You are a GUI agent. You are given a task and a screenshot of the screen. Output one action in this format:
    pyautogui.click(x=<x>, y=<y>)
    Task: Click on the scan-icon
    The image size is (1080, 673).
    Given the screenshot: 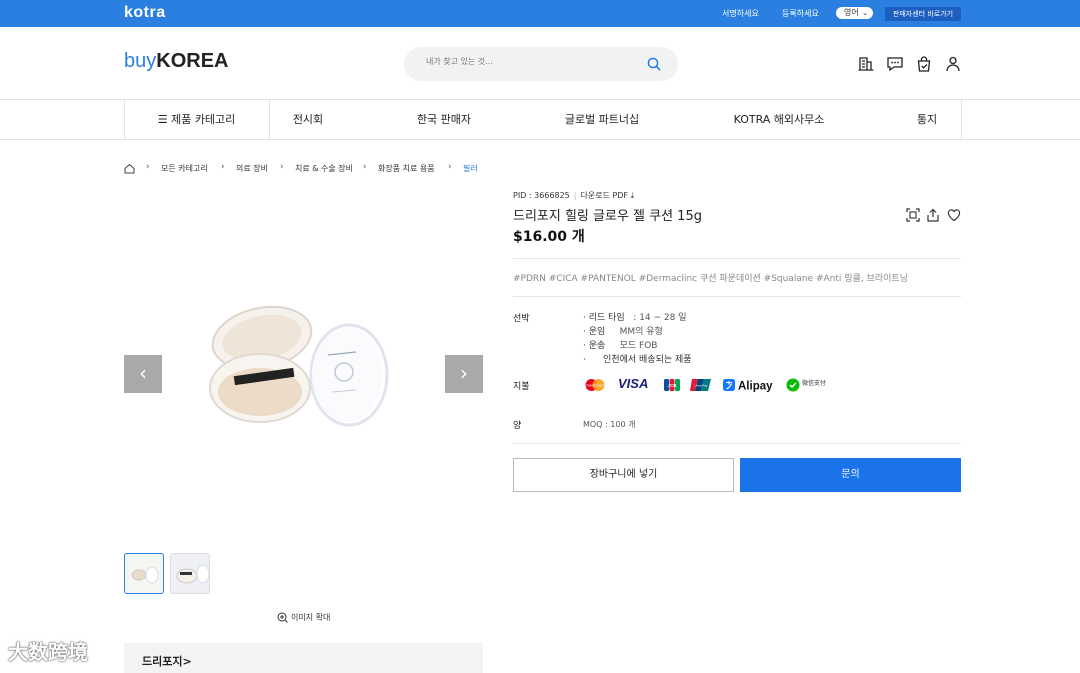 What is the action you would take?
    pyautogui.click(x=913, y=215)
    